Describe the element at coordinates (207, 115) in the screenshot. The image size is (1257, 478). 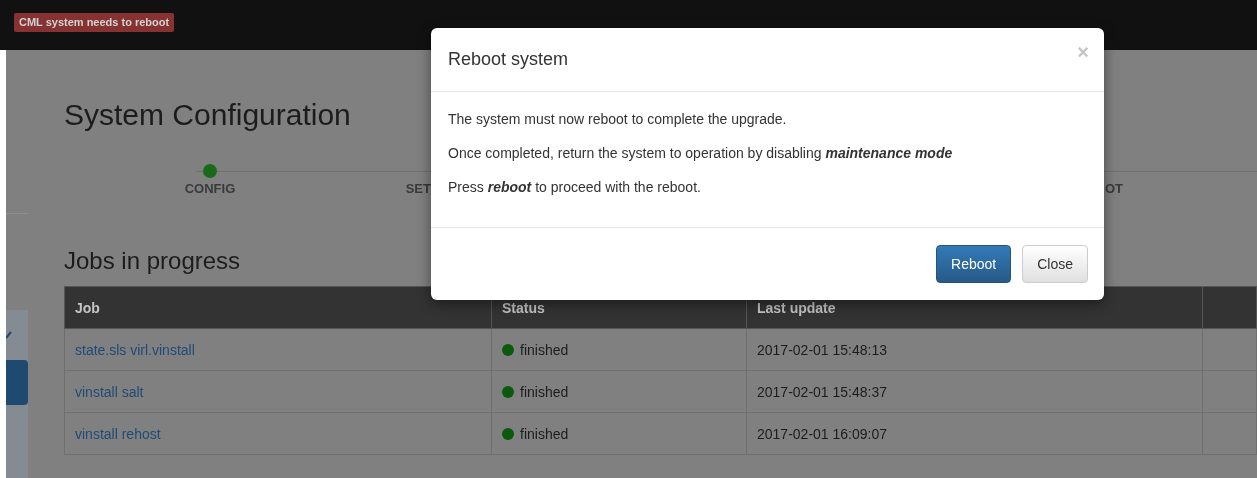
I see `page-title: System Configuration` at that location.